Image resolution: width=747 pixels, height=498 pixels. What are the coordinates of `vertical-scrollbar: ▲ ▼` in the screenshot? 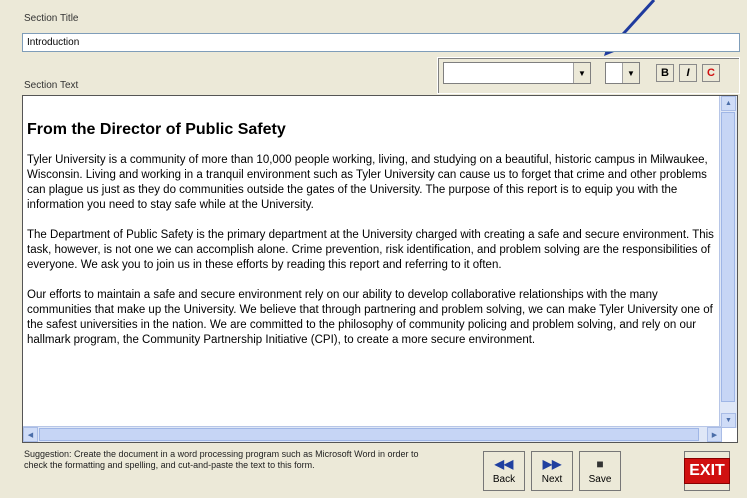 It's located at (728, 262).